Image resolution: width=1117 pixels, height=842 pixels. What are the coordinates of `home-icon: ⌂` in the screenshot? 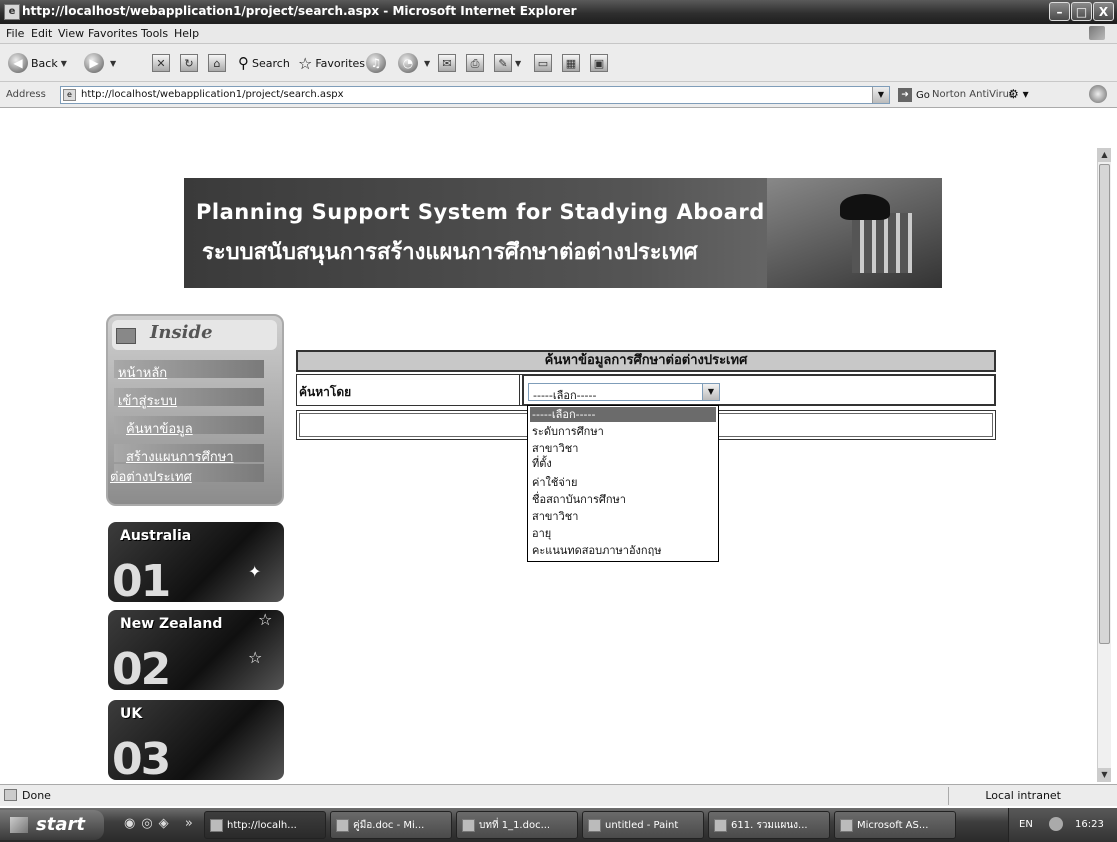 It's located at (217, 63).